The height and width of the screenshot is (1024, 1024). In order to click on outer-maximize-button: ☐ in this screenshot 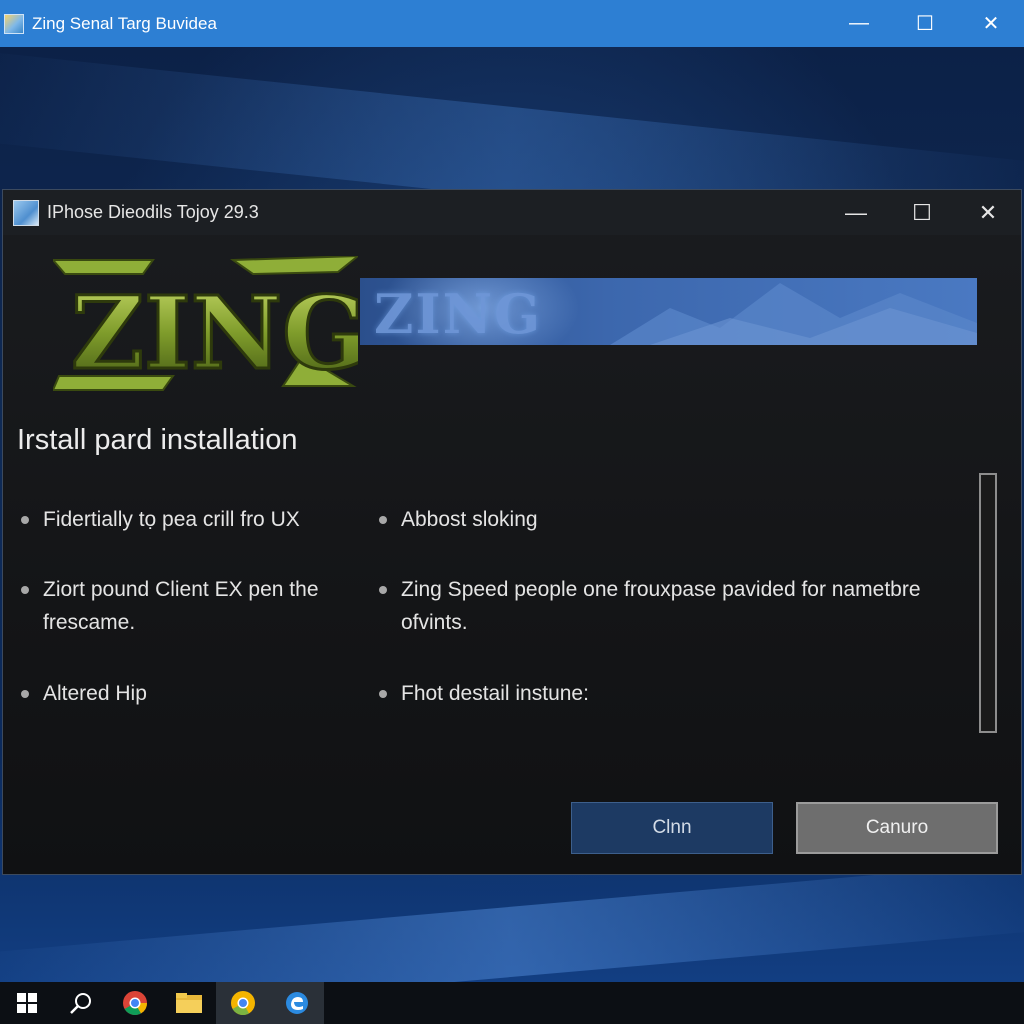, I will do `click(925, 23)`.